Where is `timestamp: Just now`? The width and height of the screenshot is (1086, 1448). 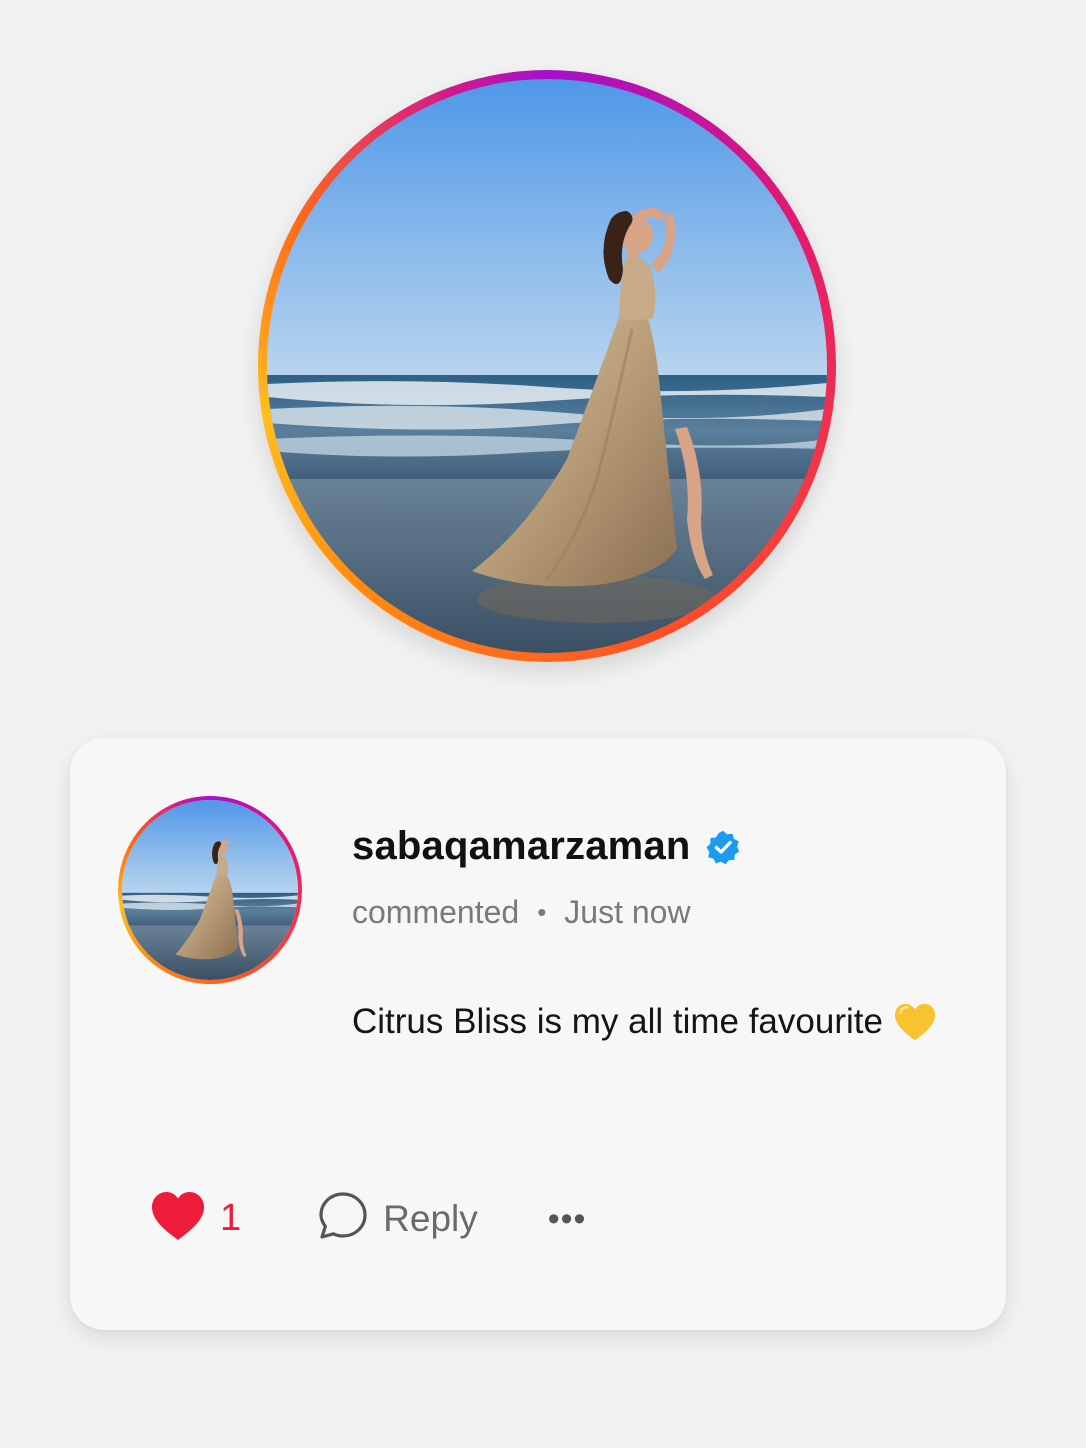 timestamp: Just now is located at coordinates (627, 912).